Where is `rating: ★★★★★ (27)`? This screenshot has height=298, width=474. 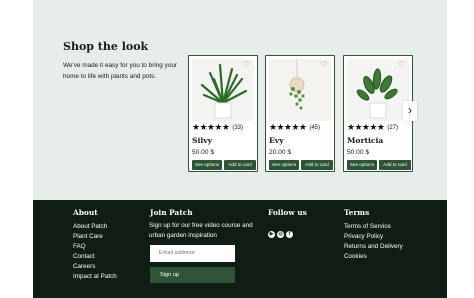 rating: ★★★★★ (27) is located at coordinates (372, 127).